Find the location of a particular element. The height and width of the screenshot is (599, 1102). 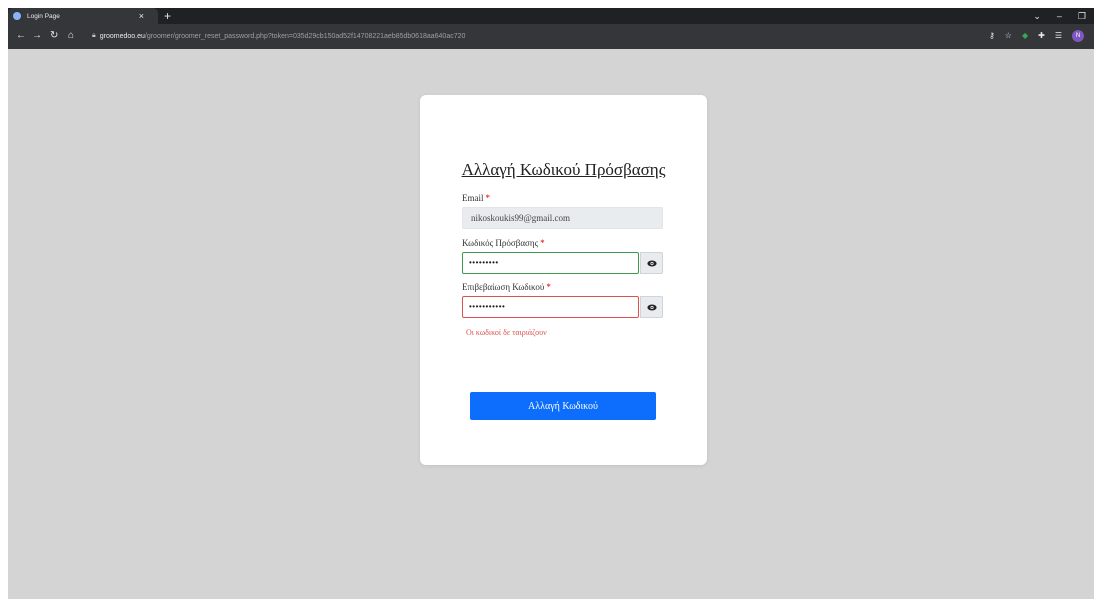

page-title: Αλλαγή Κωδικού Πρόσβασης is located at coordinates (563, 169).